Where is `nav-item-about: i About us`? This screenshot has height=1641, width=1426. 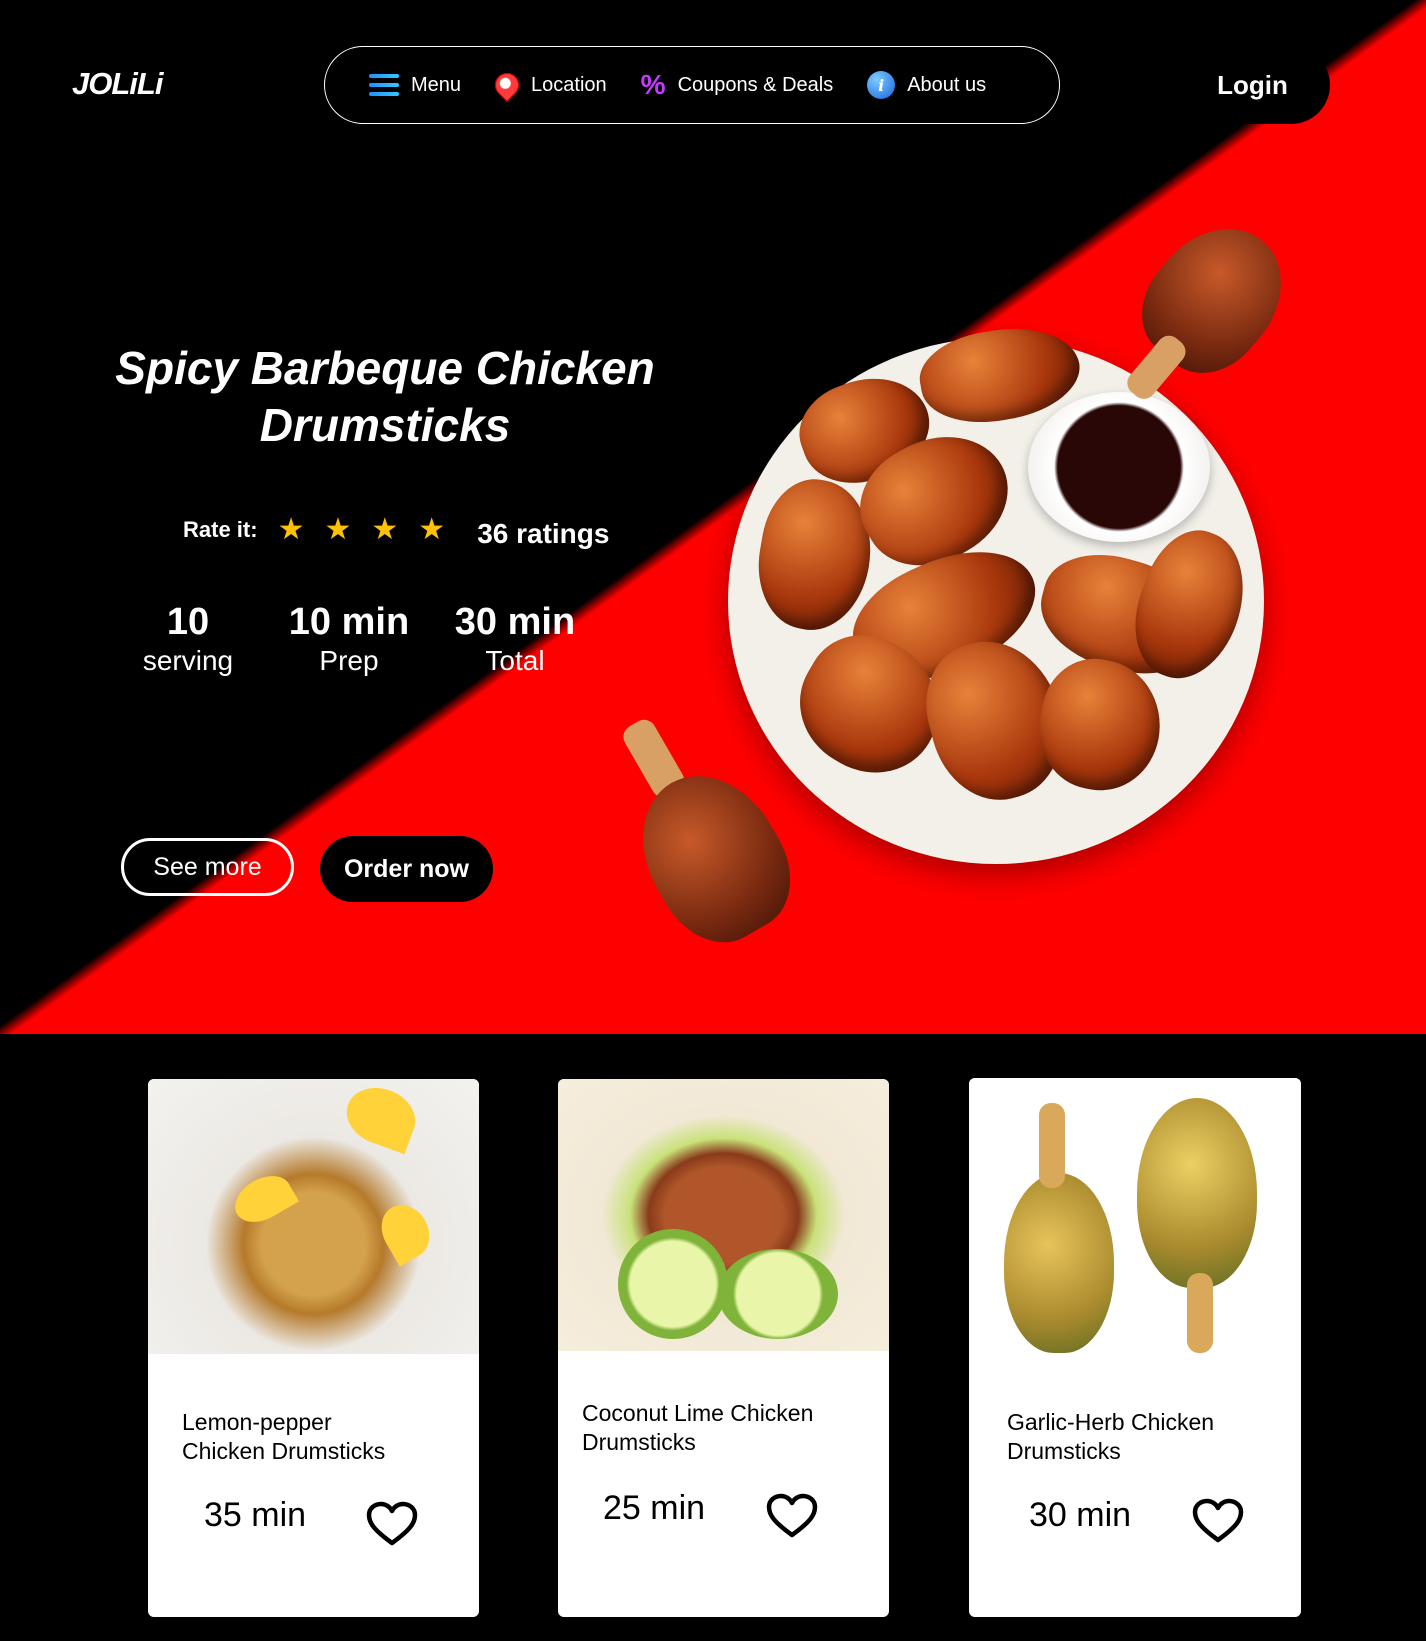 nav-item-about: i About us is located at coordinates (926, 85).